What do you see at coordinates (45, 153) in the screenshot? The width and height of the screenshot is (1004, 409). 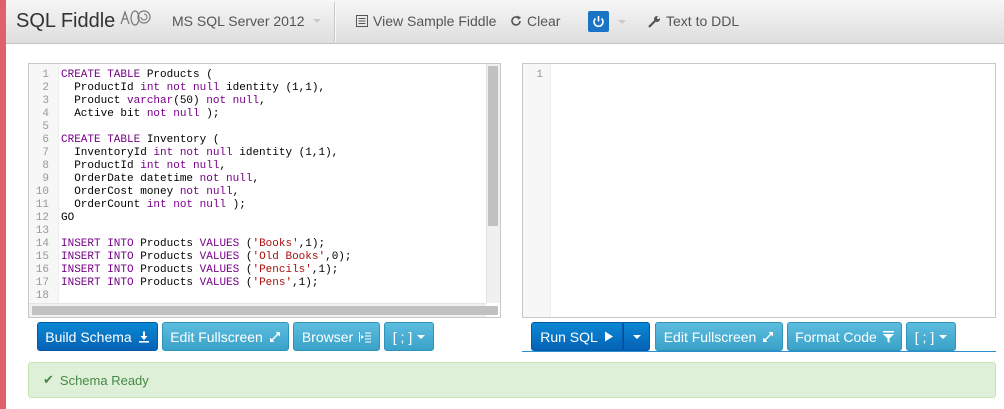 I see `line-number: 7` at bounding box center [45, 153].